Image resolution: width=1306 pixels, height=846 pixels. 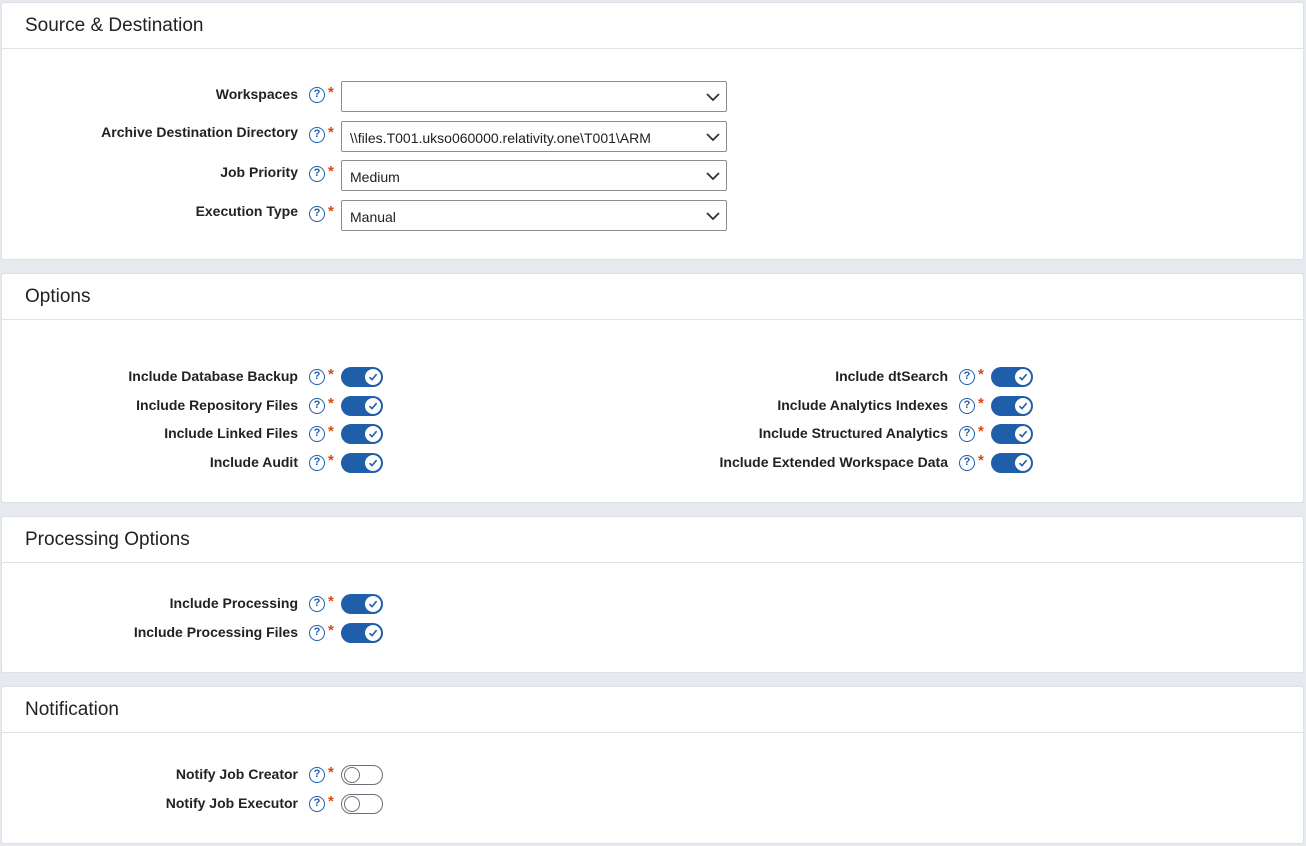 What do you see at coordinates (652, 297) in the screenshot?
I see `card-header: Options` at bounding box center [652, 297].